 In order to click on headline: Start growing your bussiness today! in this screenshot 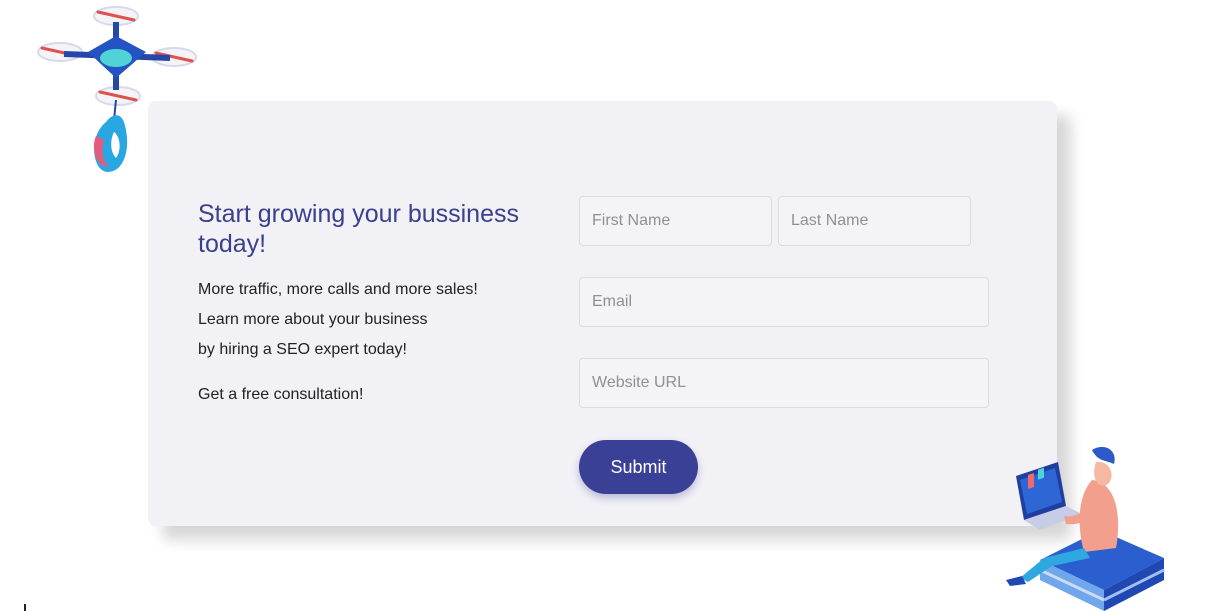, I will do `click(358, 229)`.